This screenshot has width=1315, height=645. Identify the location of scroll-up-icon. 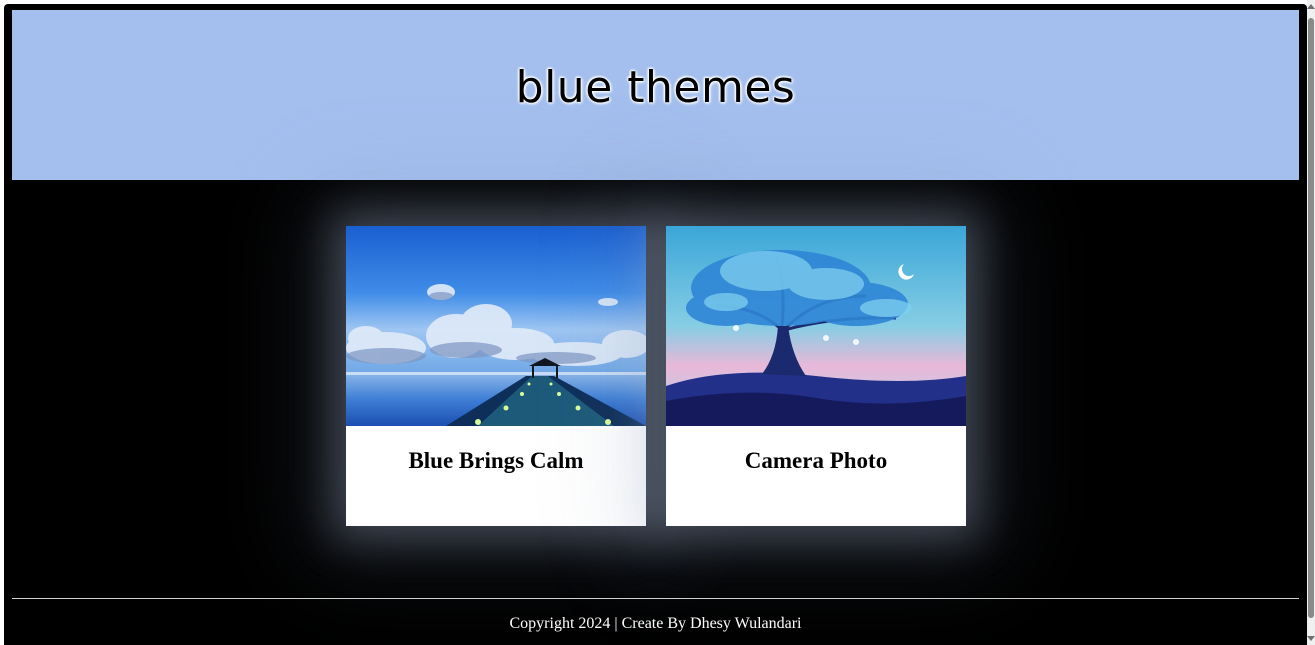
(1311, 6).